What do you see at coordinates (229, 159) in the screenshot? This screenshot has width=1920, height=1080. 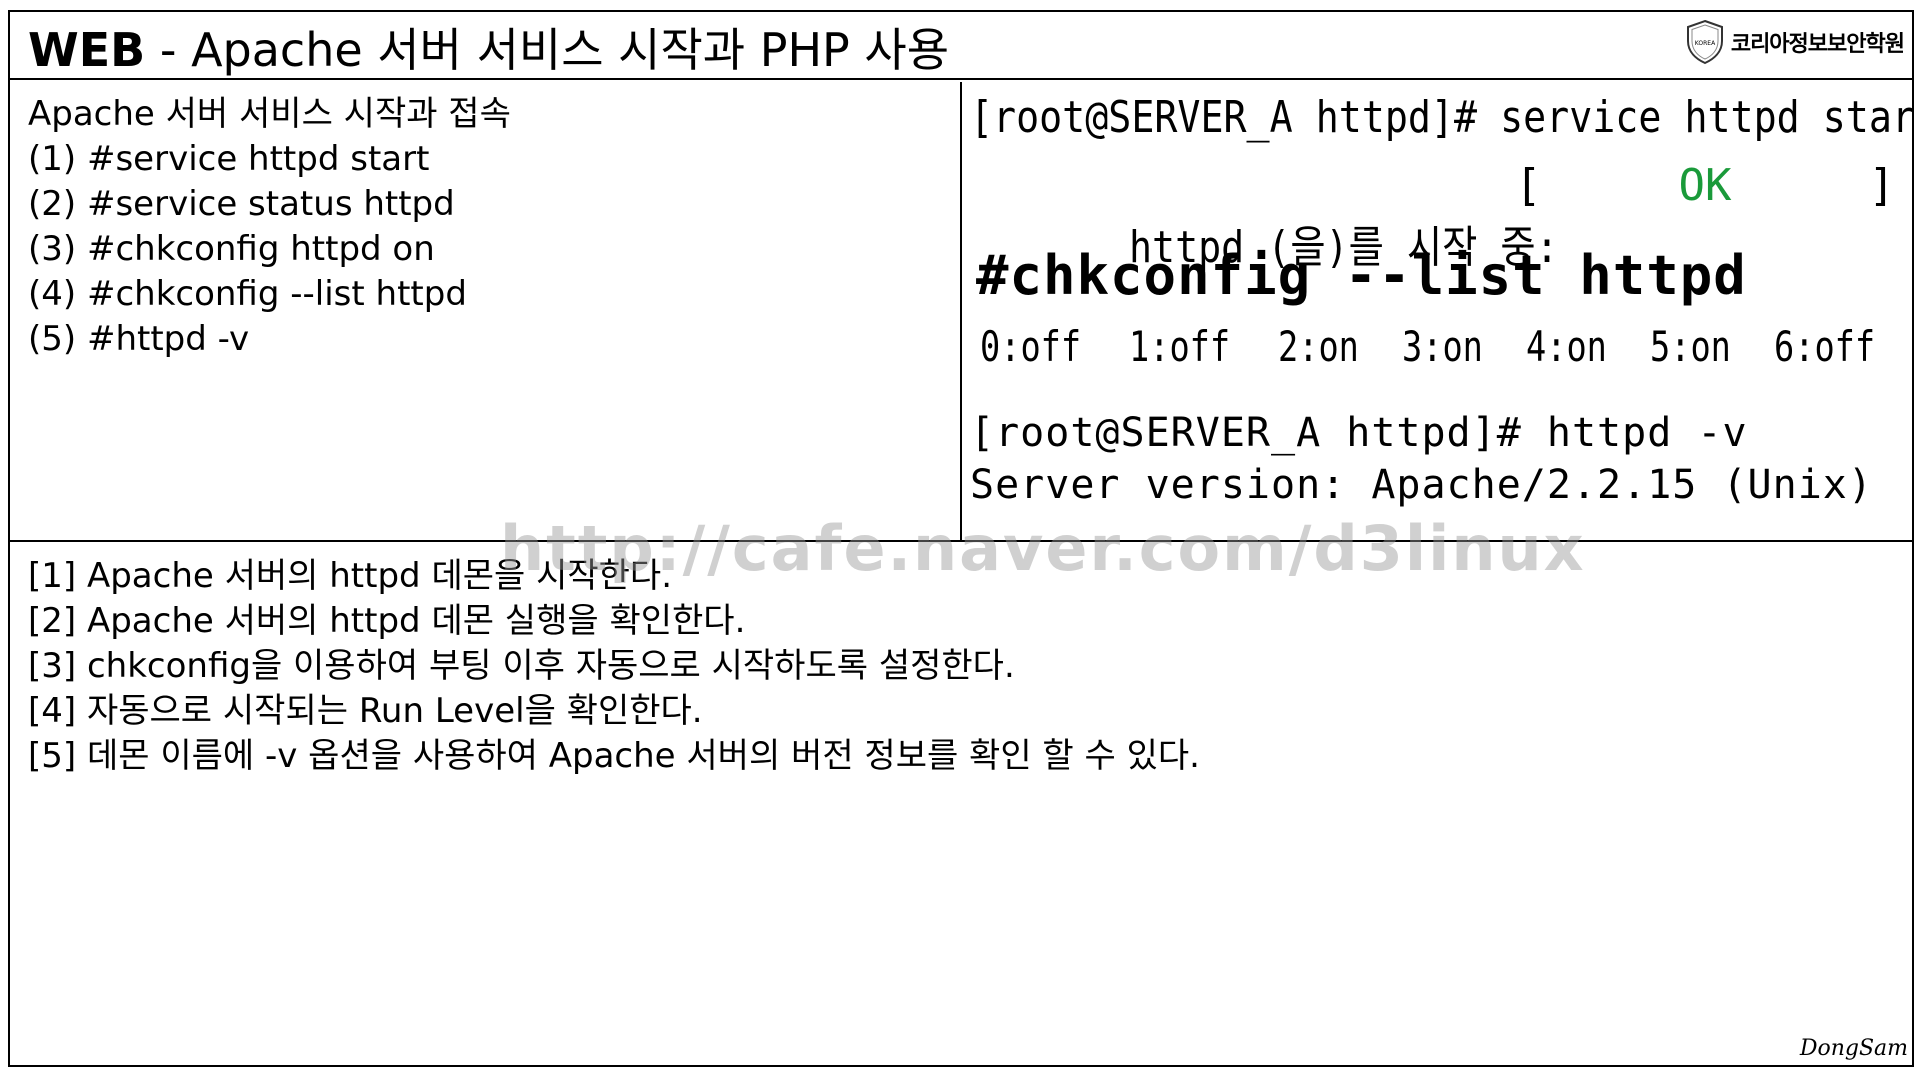 I see `step-item: (1) #service httpd start` at bounding box center [229, 159].